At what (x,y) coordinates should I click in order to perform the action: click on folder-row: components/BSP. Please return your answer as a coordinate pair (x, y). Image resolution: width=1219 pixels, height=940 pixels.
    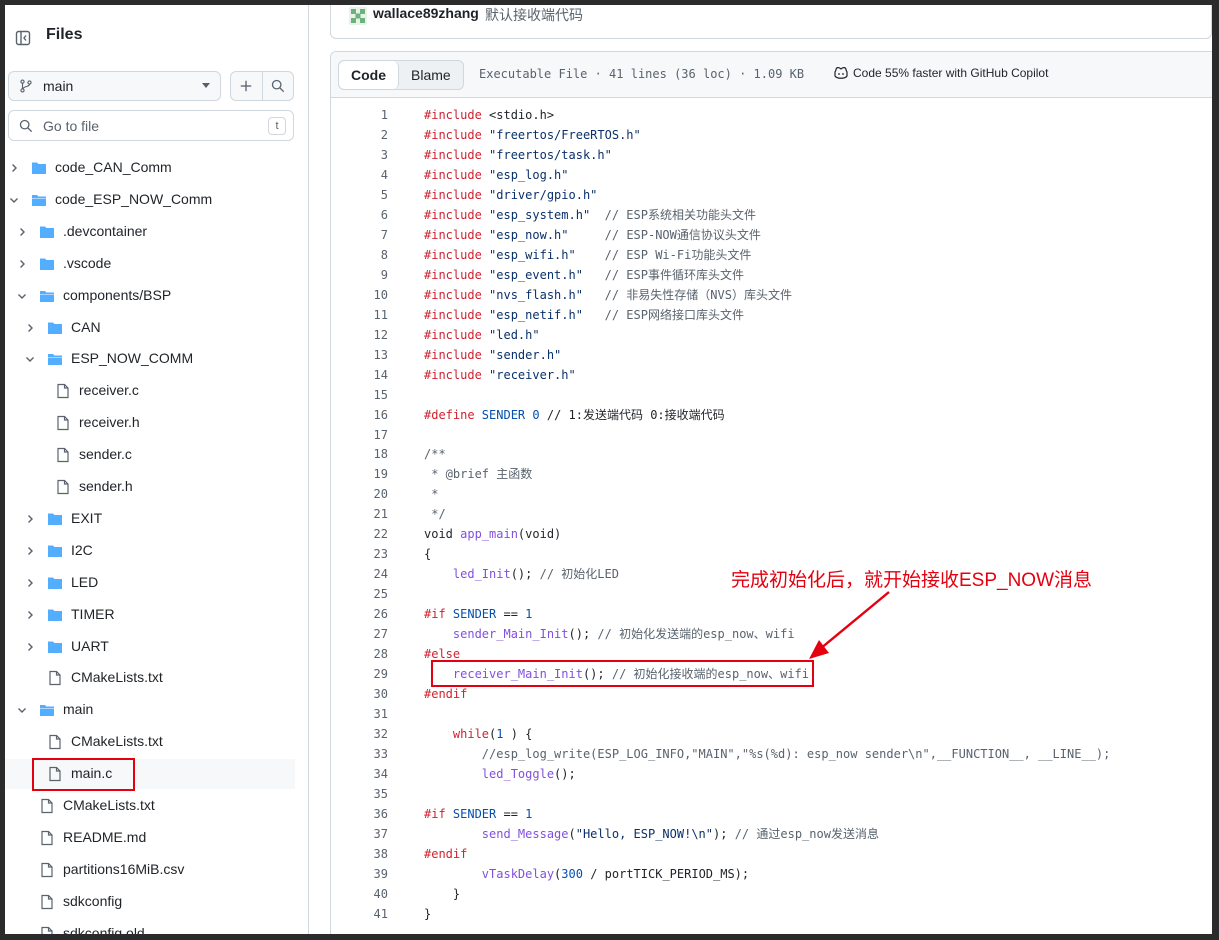
    Looking at the image, I should click on (150, 296).